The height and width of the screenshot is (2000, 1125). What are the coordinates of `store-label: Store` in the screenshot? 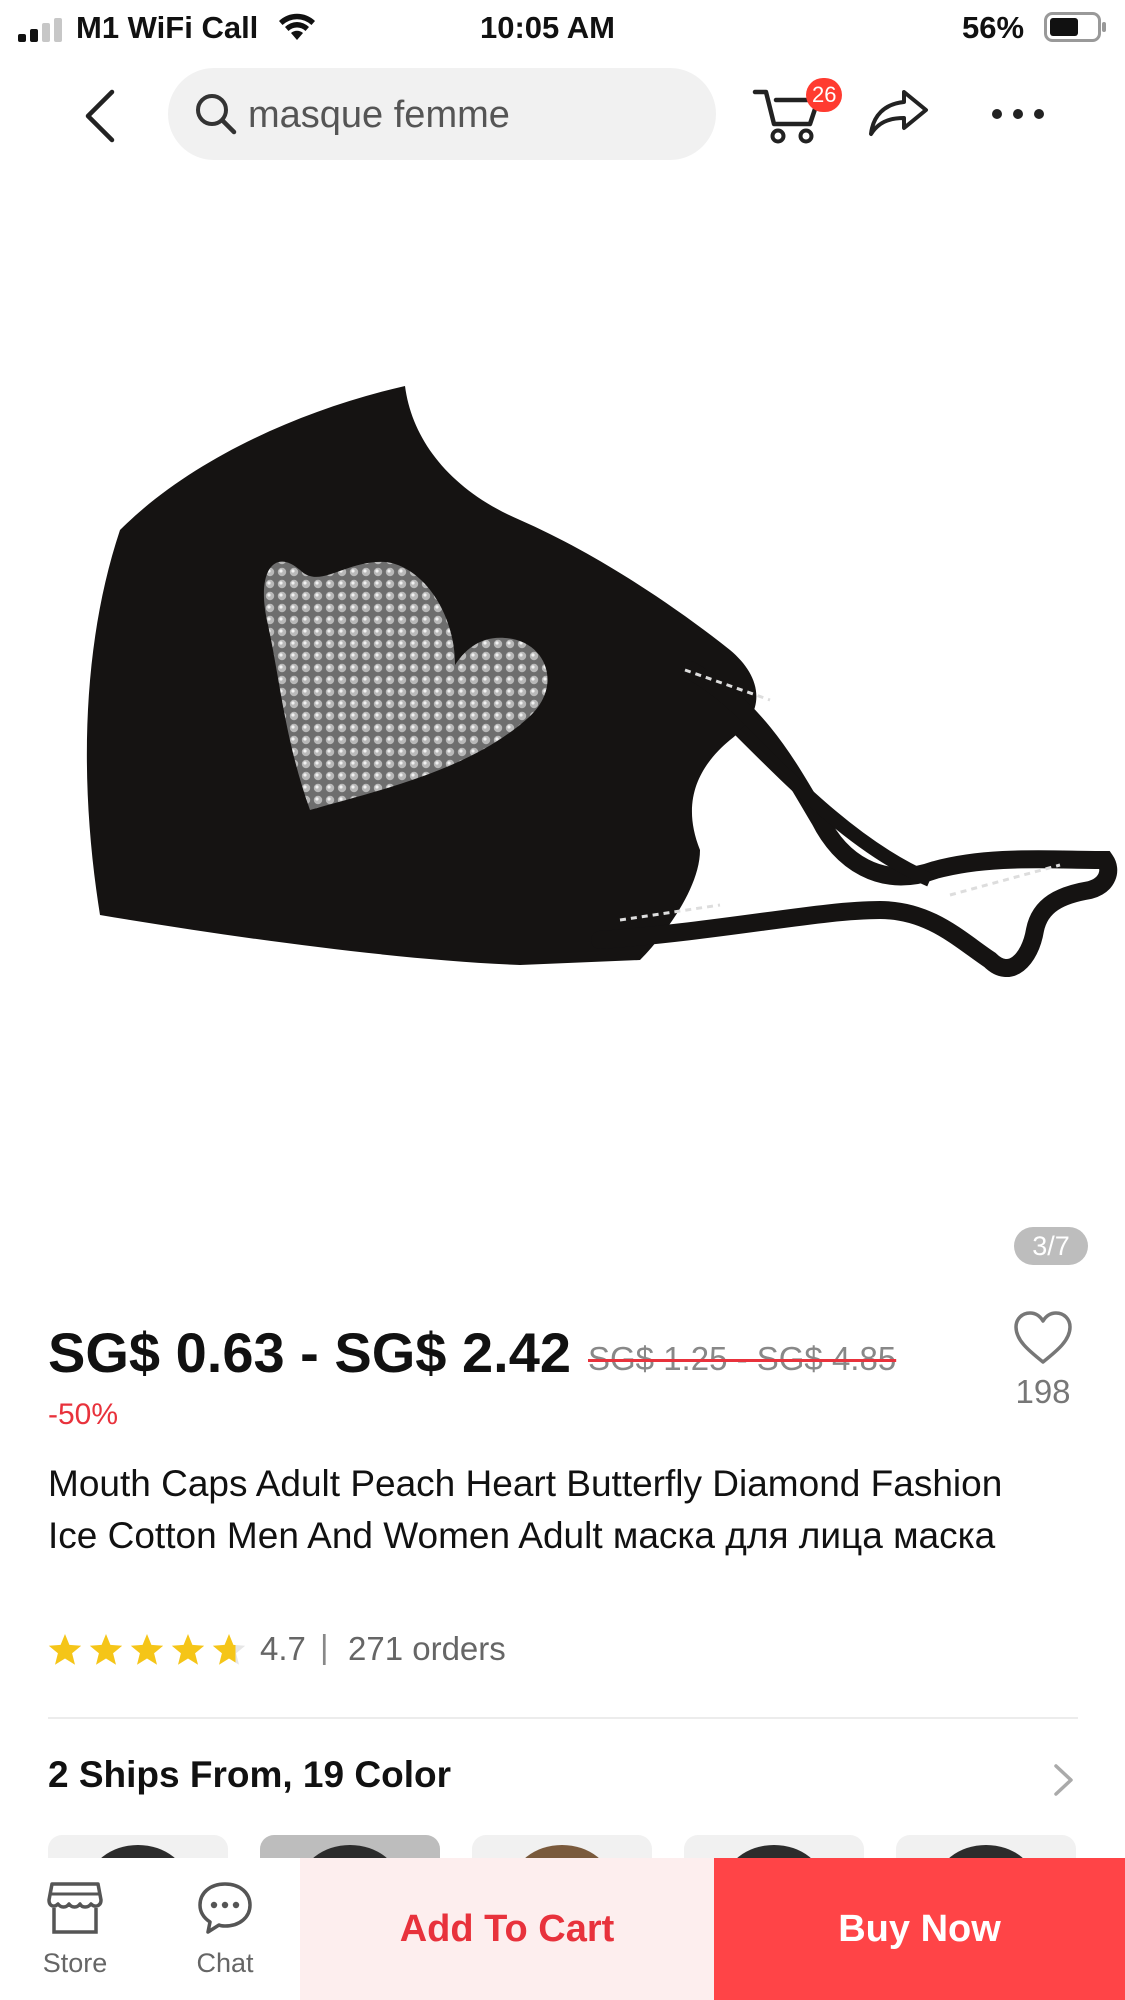 It's located at (75, 1963).